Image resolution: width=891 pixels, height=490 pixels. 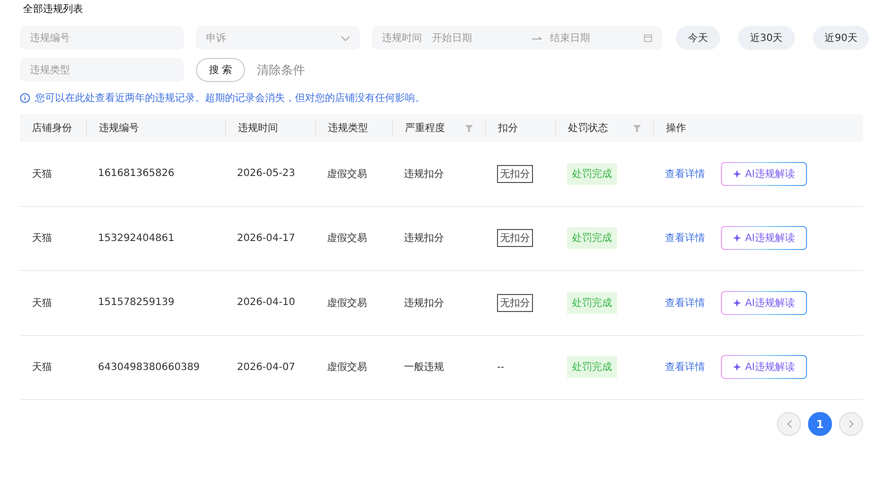 I want to click on table-cell-text: 153292404861, so click(x=136, y=238).